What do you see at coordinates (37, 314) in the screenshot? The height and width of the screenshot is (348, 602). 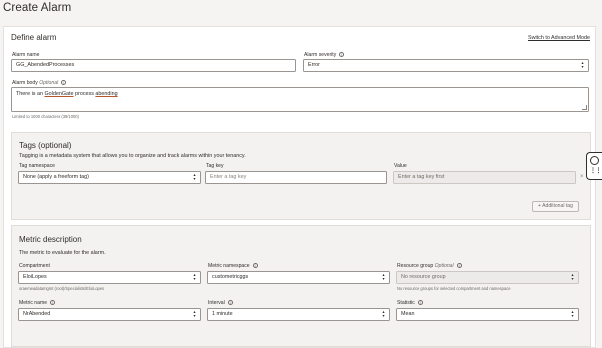 I see `metric-name-value: NrAbended` at bounding box center [37, 314].